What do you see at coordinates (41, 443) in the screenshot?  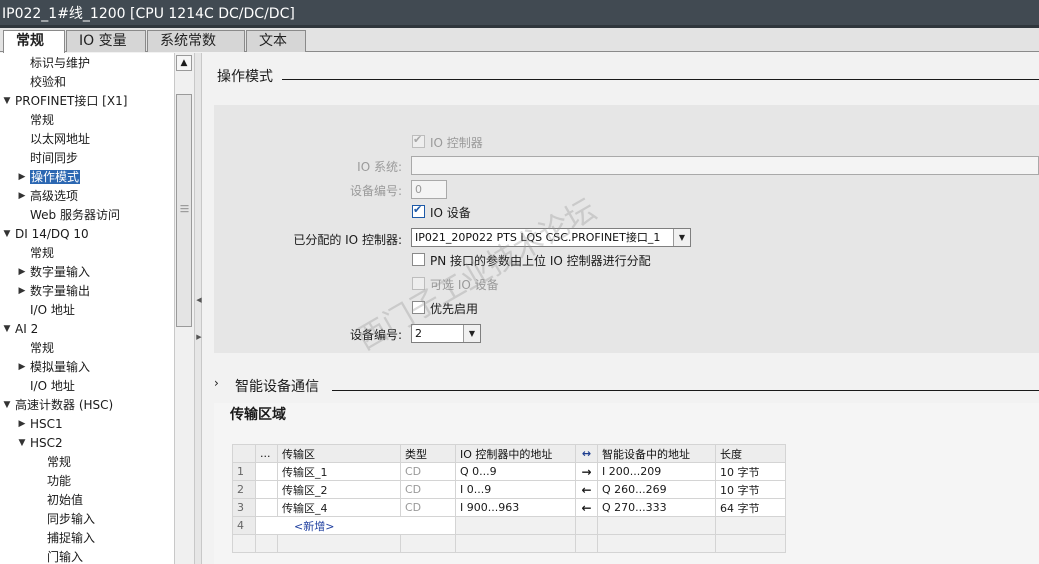 I see `nav-item: ▼ HSC2` at bounding box center [41, 443].